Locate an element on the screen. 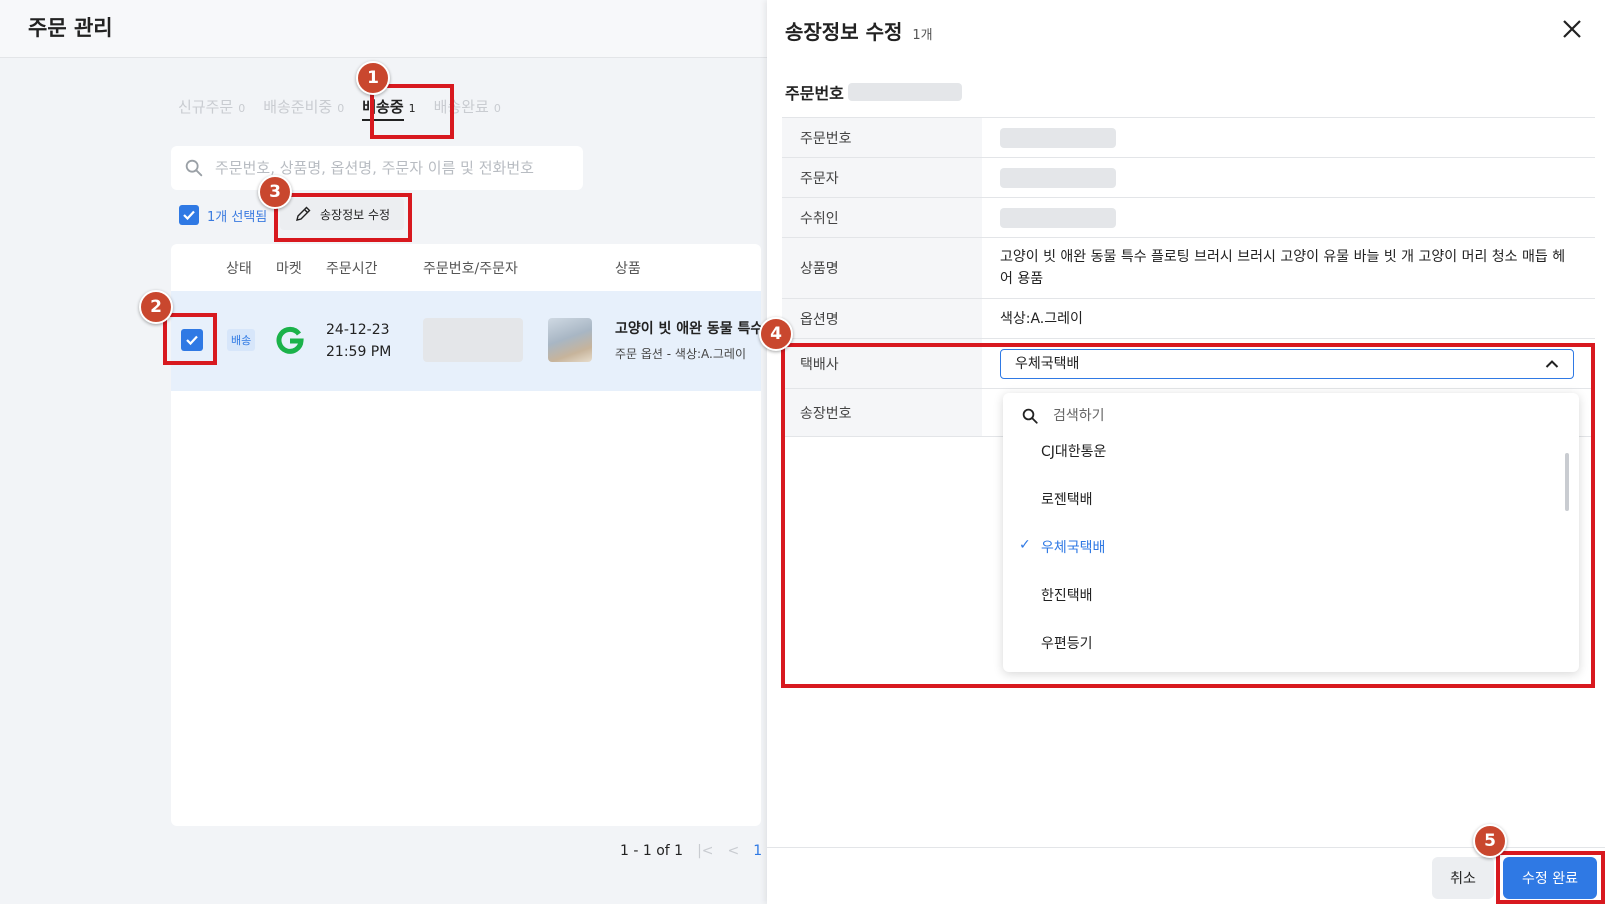 This screenshot has width=1605, height=904. info-label: 주문자 is located at coordinates (882, 177).